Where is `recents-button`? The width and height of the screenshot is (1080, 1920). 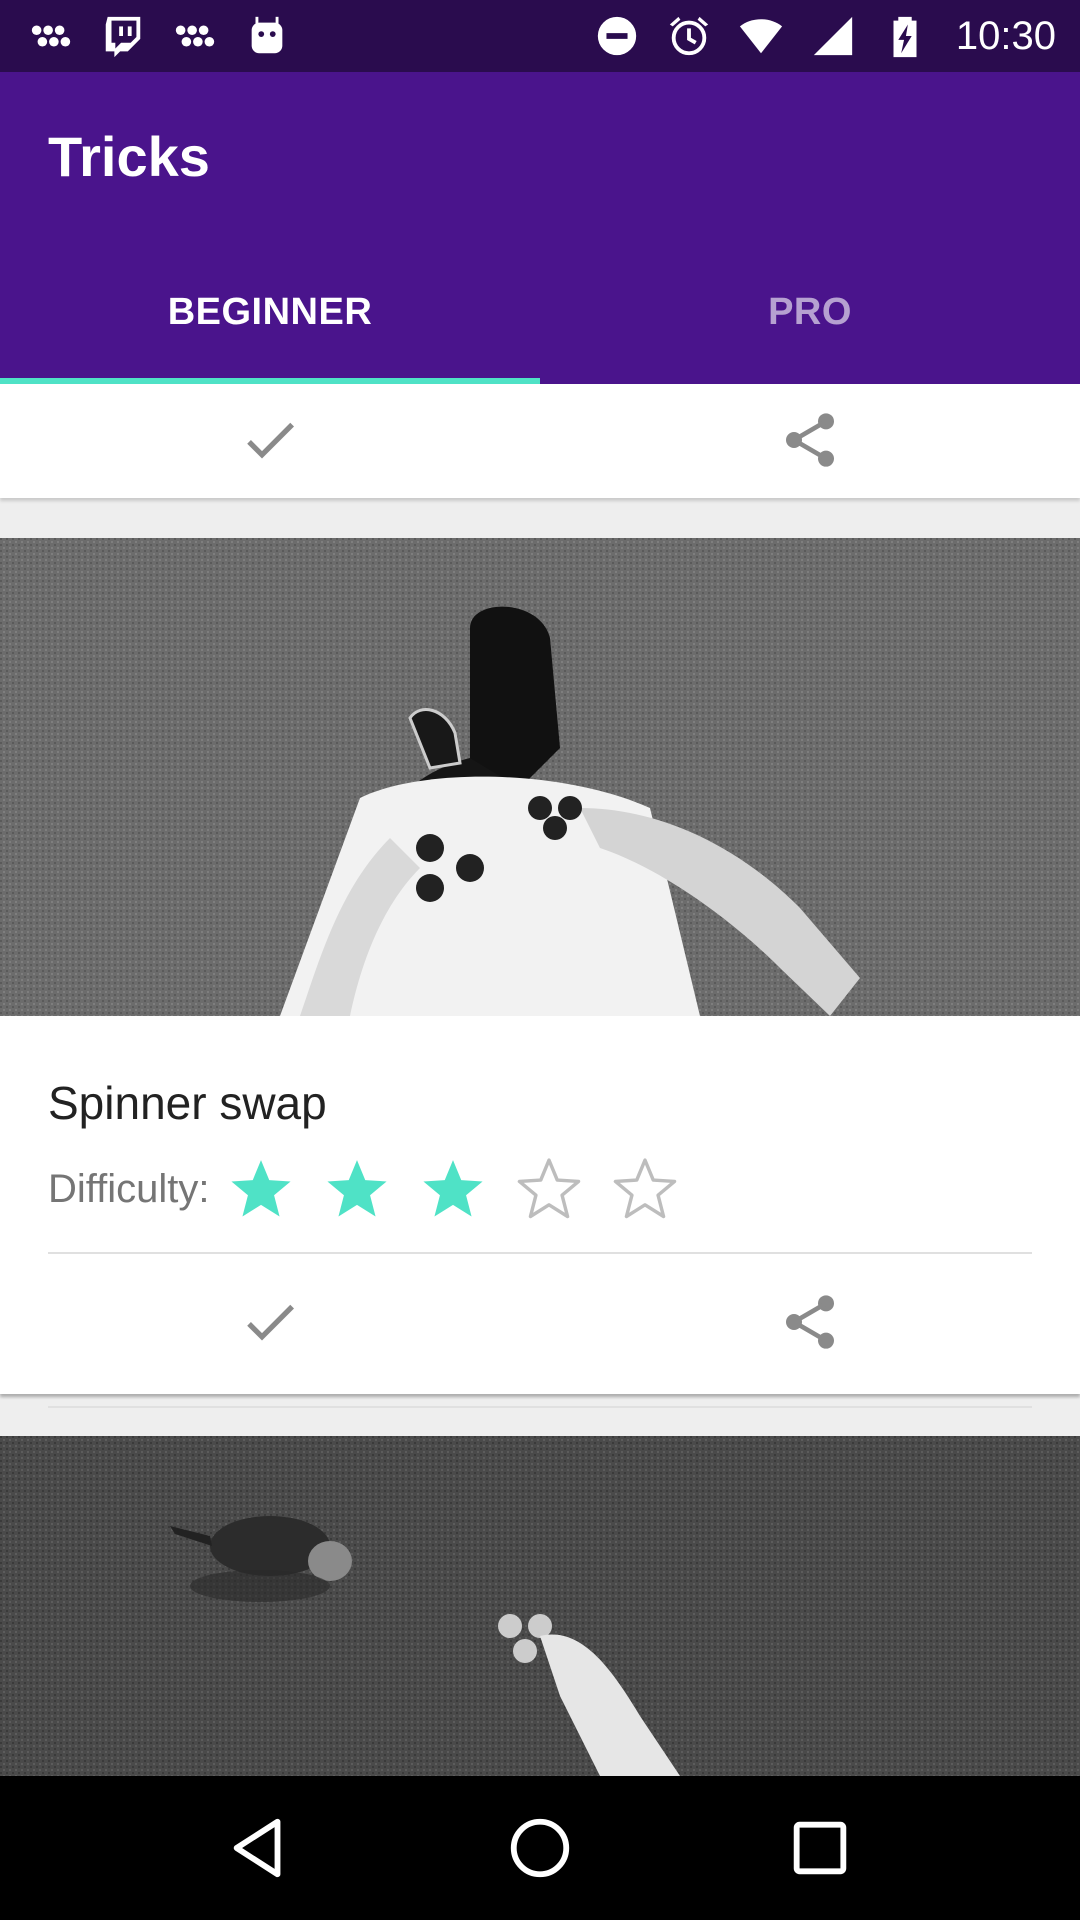 recents-button is located at coordinates (820, 1848).